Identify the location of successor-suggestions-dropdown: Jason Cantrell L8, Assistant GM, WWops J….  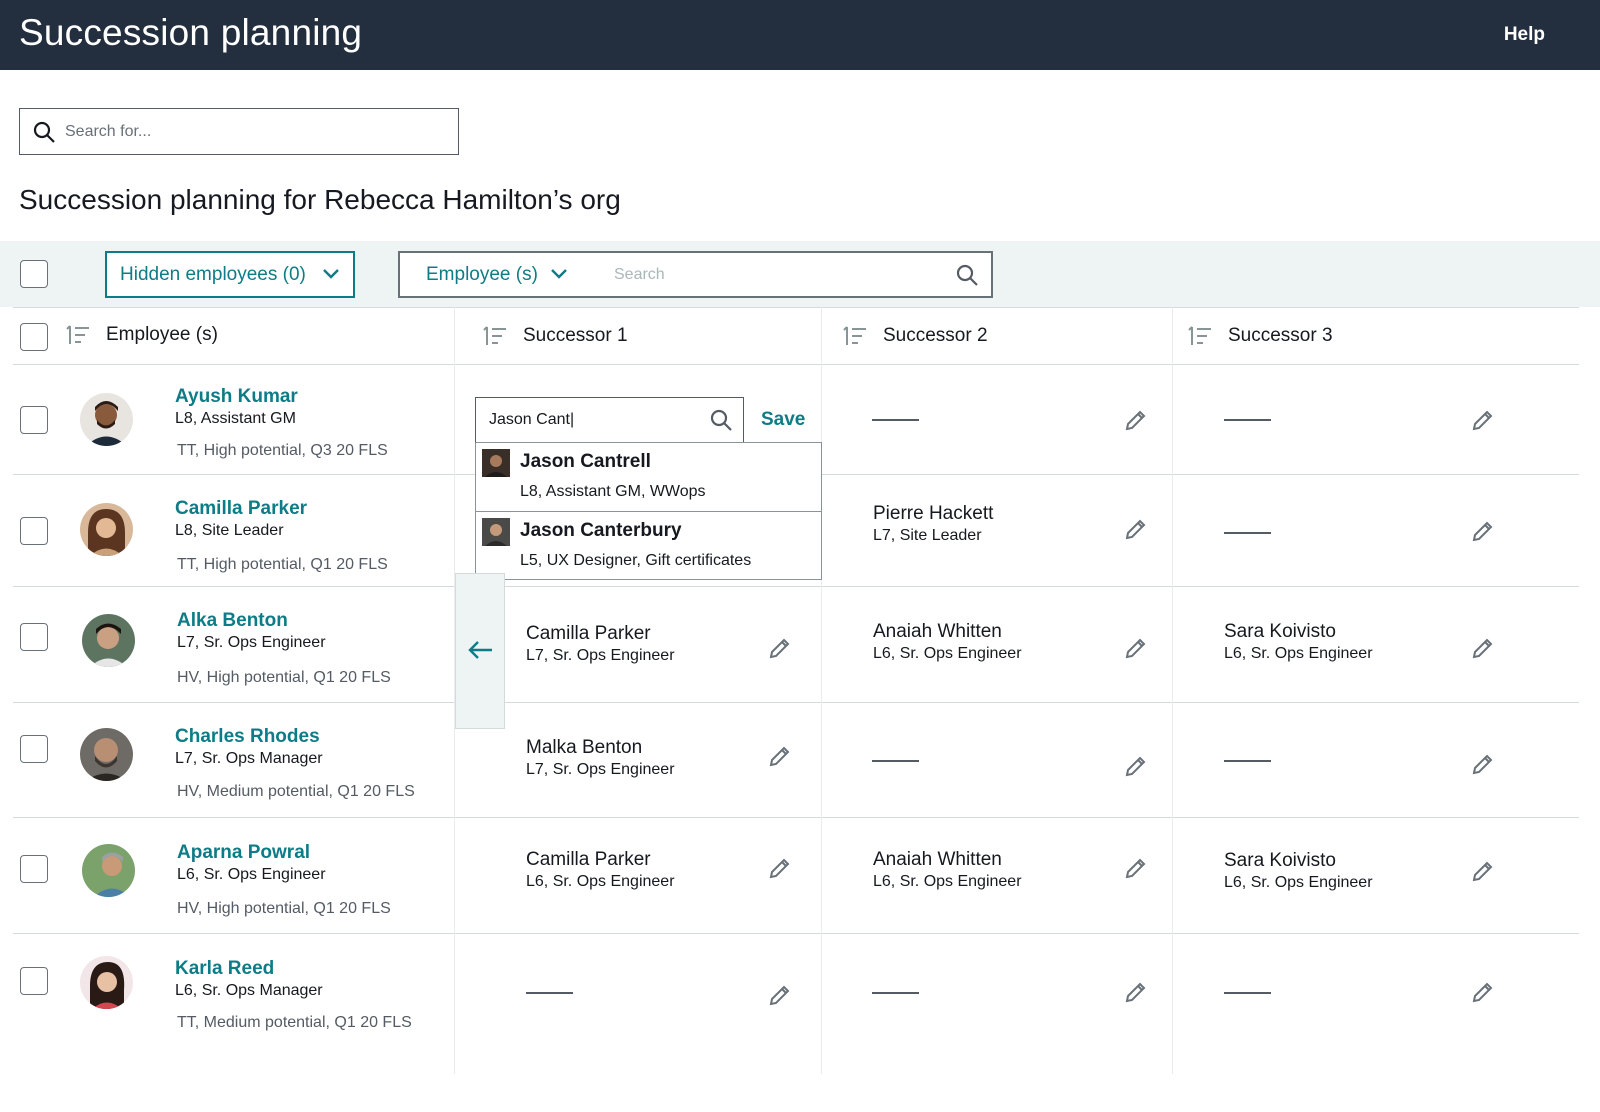
(648, 511).